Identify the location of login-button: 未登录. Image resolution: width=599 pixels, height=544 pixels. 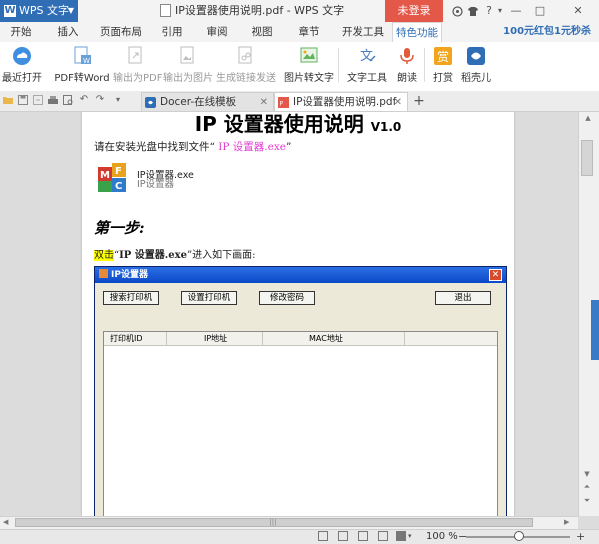
(414, 11).